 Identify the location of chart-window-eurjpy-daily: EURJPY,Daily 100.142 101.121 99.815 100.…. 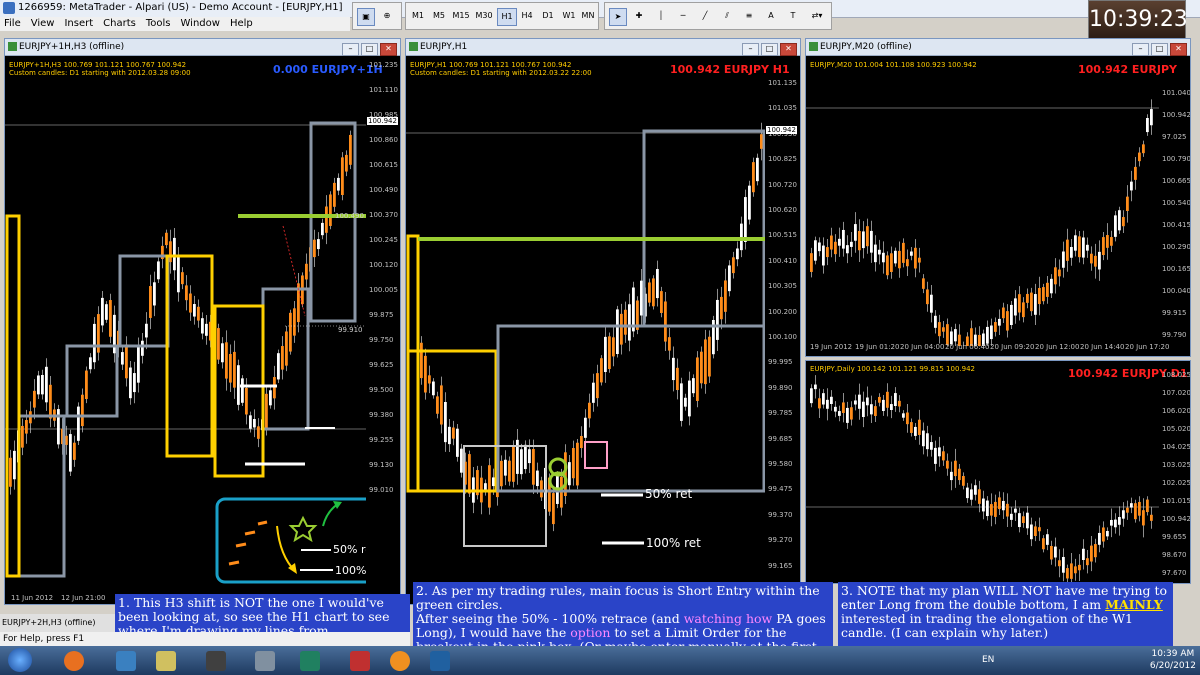
(998, 472).